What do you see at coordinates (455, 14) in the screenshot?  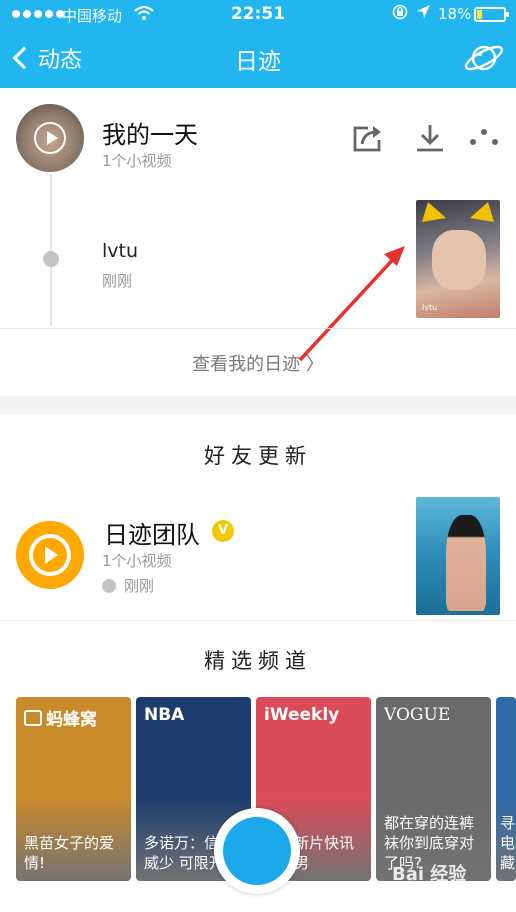 I see `battery-percent: 18%` at bounding box center [455, 14].